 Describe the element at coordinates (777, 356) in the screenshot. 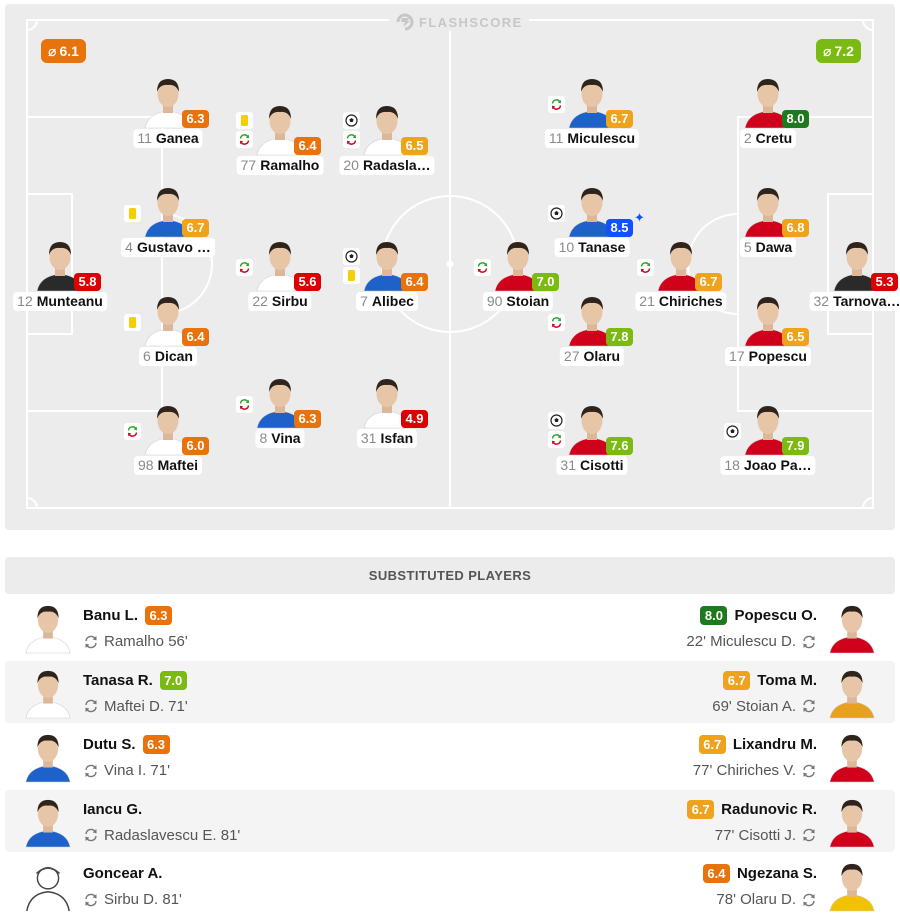

I see `player-name: Popescu` at that location.